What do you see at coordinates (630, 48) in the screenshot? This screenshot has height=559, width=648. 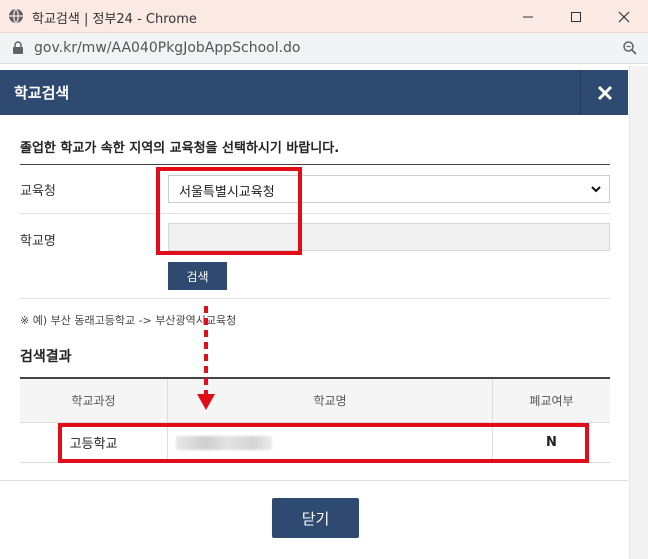 I see `zoom-icon` at bounding box center [630, 48].